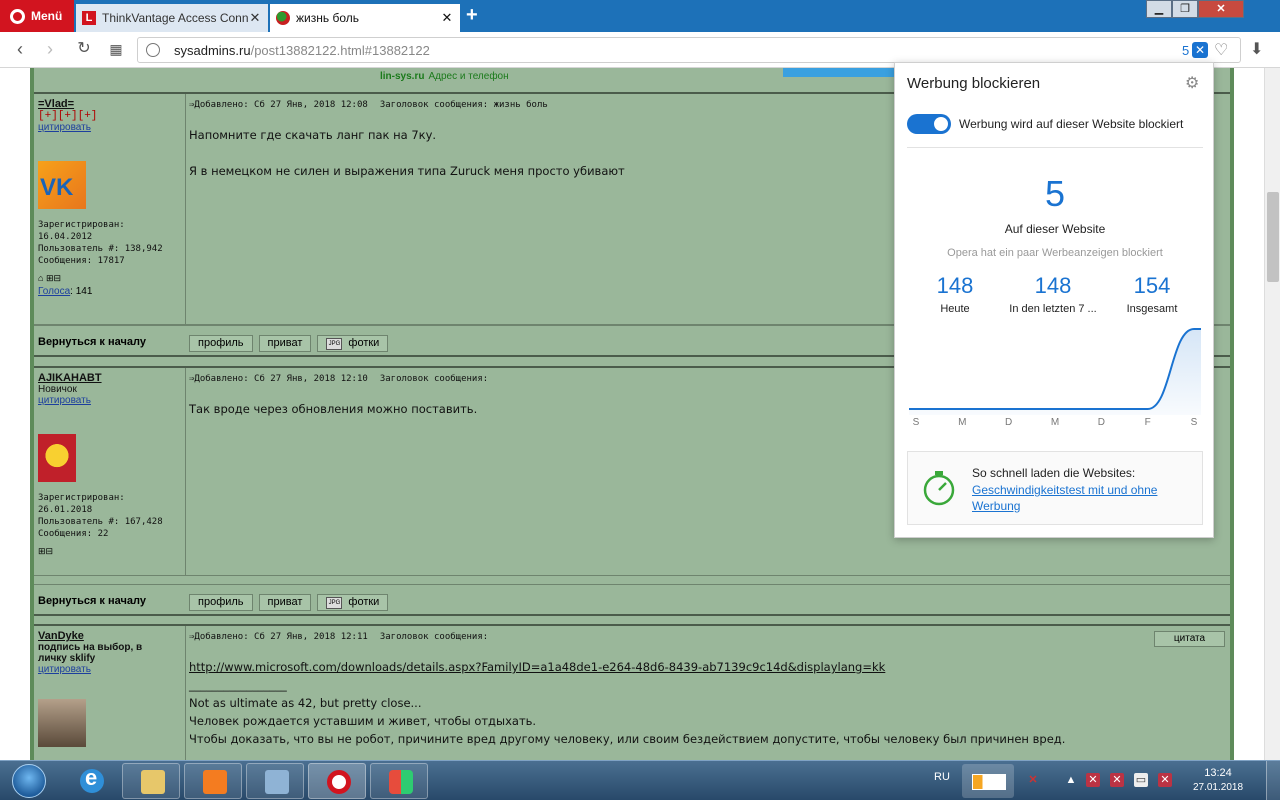 Image resolution: width=1280 pixels, height=800 pixels. What do you see at coordinates (337, 781) in the screenshot?
I see `taskbar-opera` at bounding box center [337, 781].